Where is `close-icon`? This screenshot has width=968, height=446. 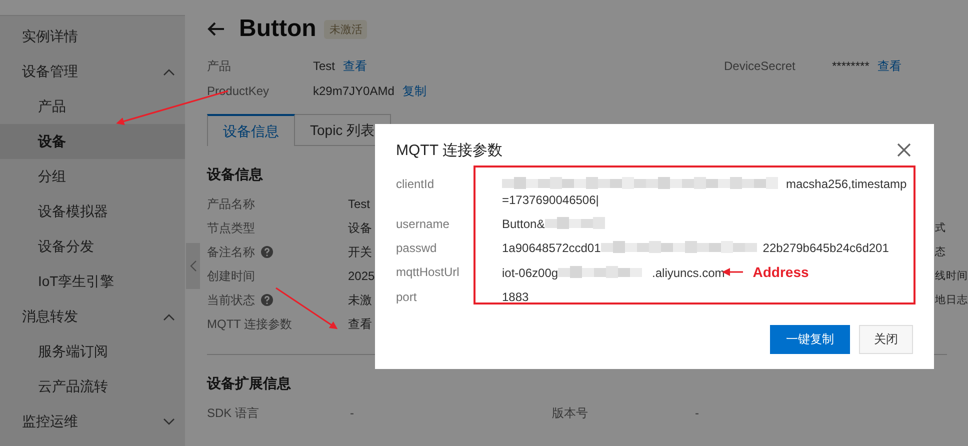
close-icon is located at coordinates (904, 150).